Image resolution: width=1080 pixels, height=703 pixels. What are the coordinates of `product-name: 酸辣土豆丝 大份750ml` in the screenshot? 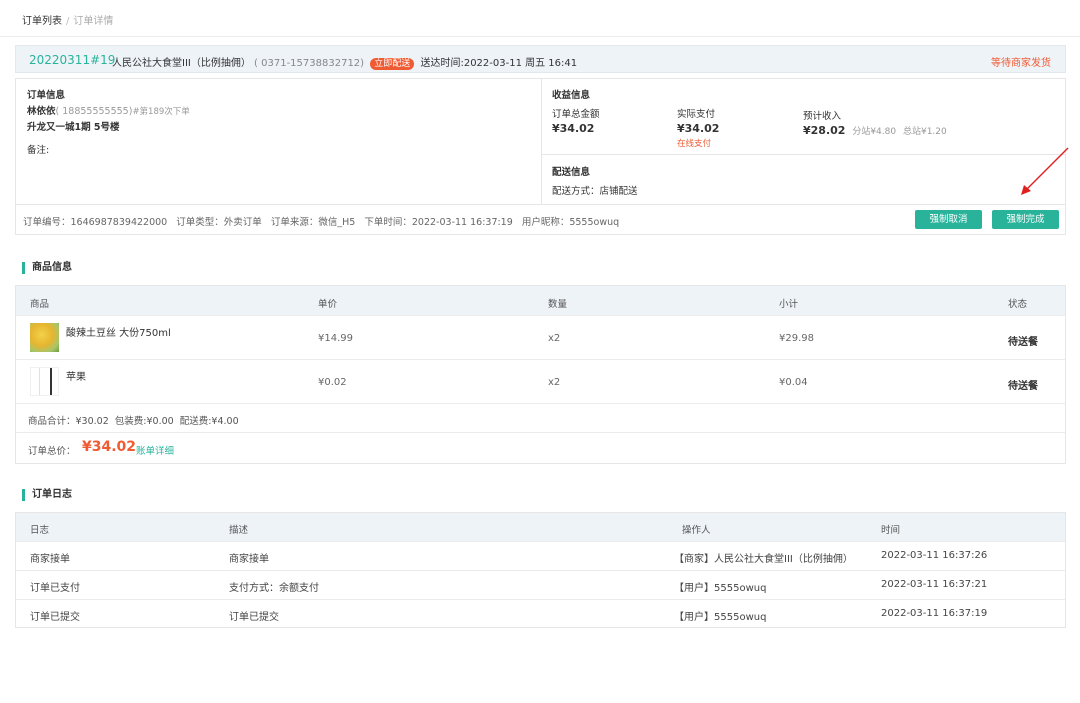 It's located at (118, 333).